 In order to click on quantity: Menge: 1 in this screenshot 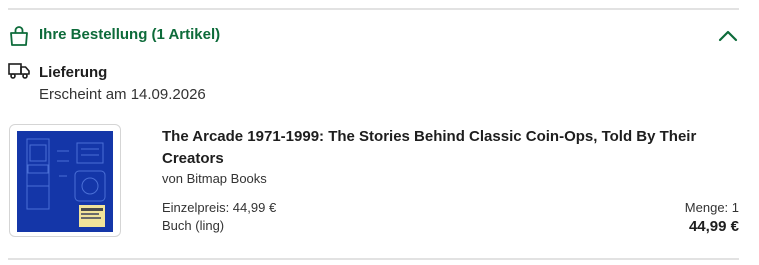, I will do `click(711, 207)`.